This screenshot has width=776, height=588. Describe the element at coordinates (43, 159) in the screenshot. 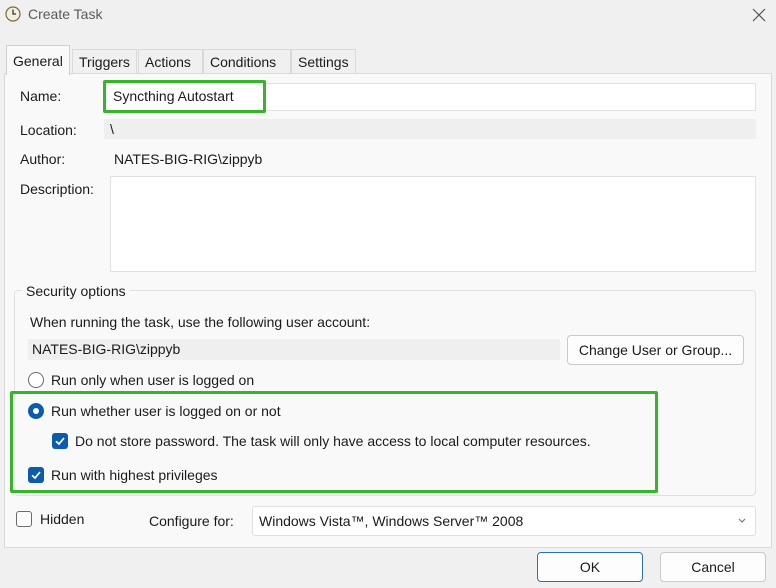

I see `author-label: Author:` at that location.